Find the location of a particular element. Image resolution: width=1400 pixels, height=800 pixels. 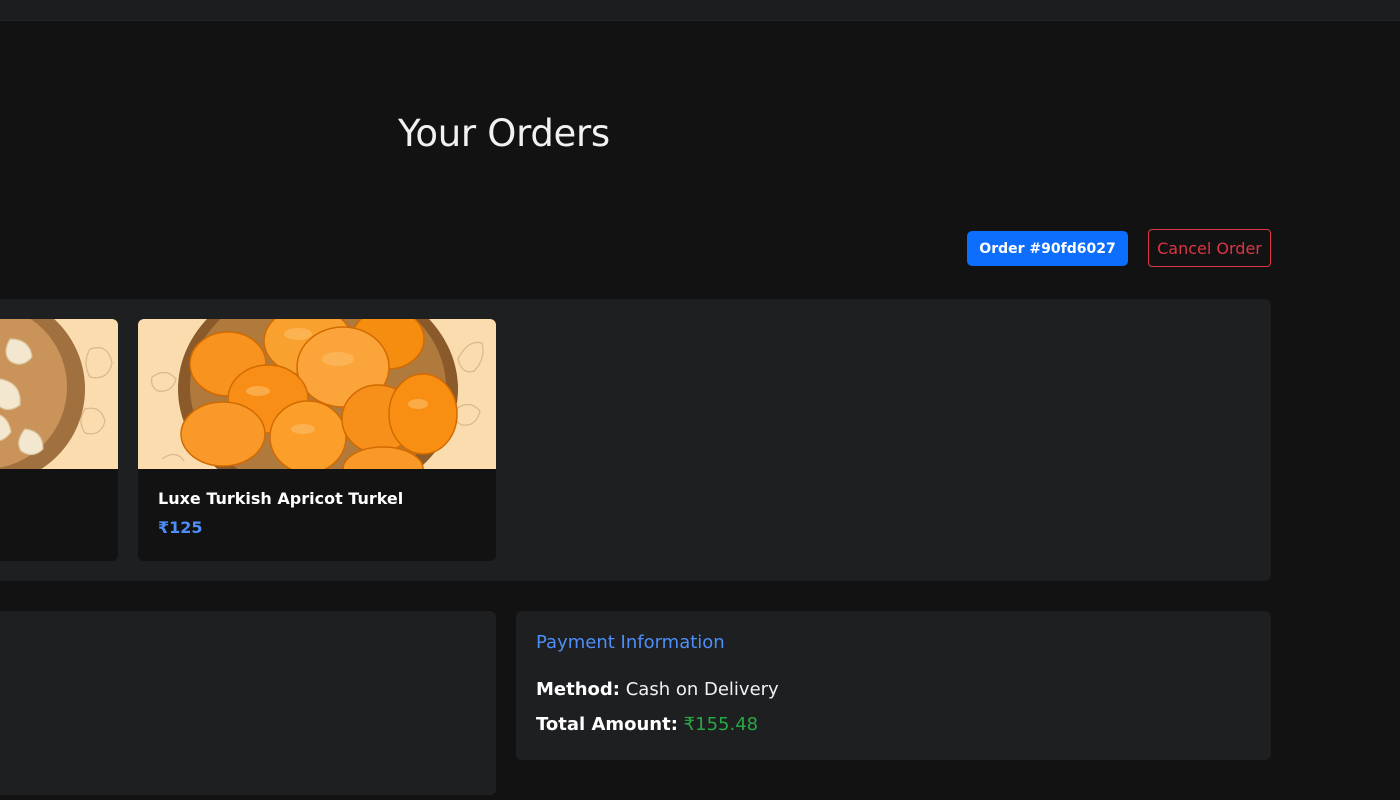

total-amount-label: Total Amount: is located at coordinates (607, 724).